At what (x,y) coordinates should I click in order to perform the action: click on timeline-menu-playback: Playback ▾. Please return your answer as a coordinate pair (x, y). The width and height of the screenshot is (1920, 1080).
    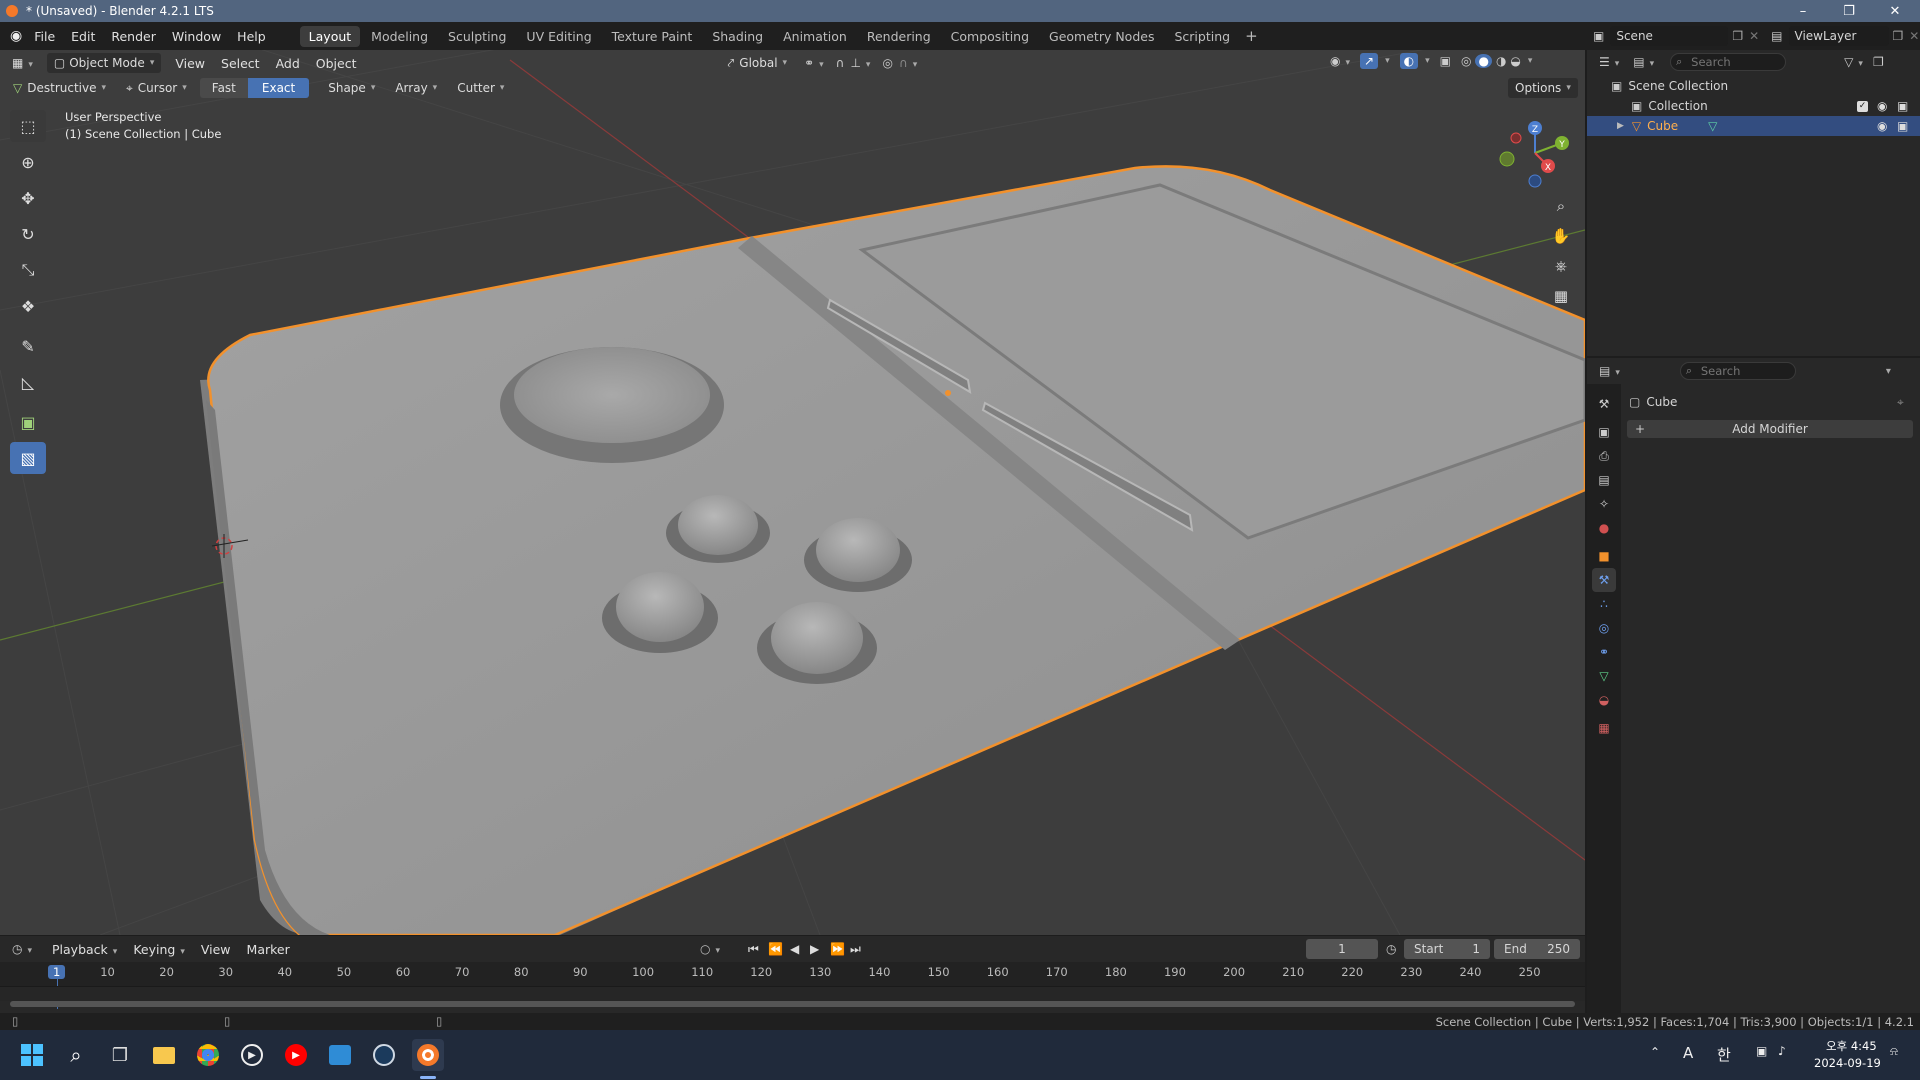
    Looking at the image, I should click on (84, 949).